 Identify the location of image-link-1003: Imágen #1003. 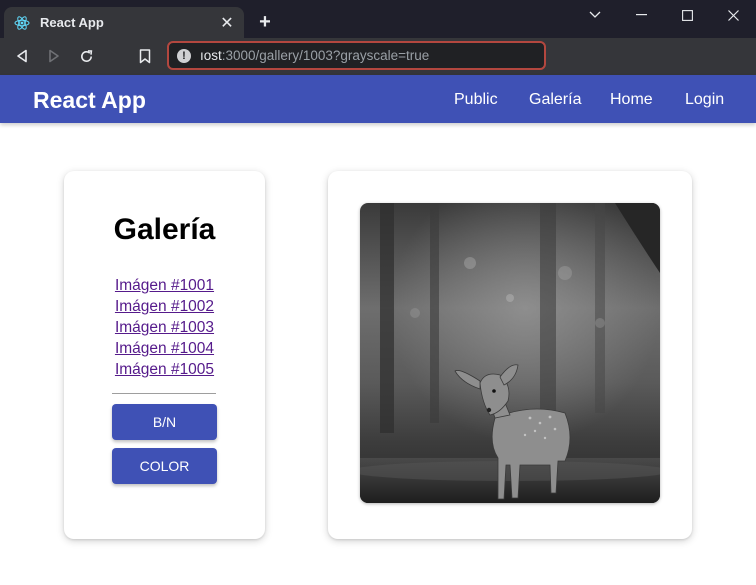
(164, 327).